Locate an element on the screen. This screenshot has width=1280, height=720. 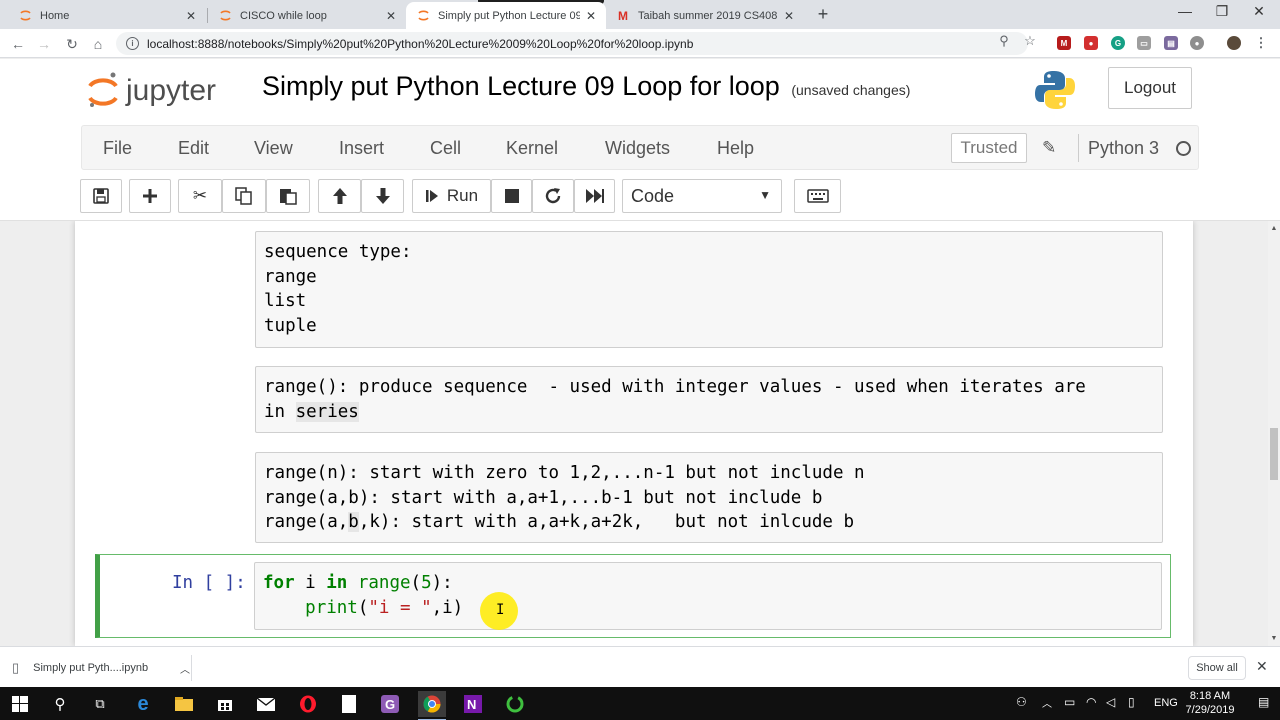
cell-type-select: Code ▼ is located at coordinates (702, 196).